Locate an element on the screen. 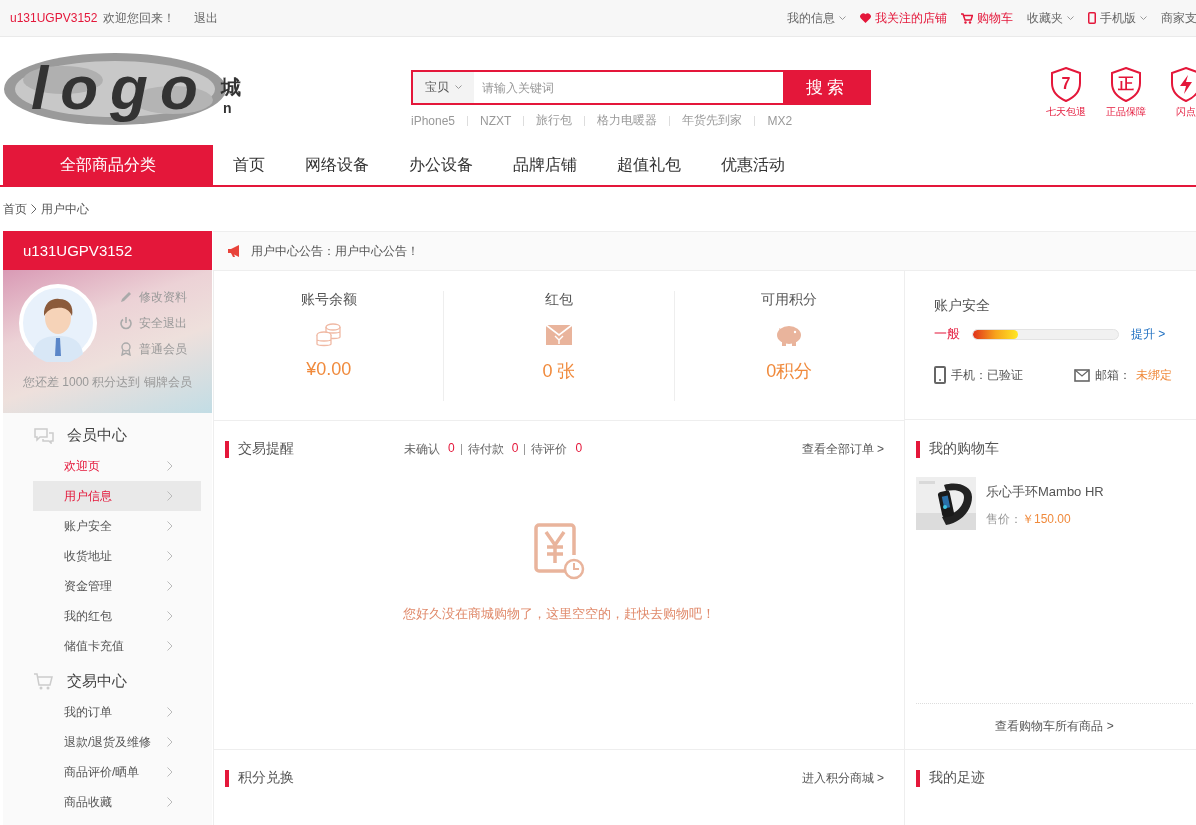 This screenshot has width=1196, height=825. section-title: 我的足迹 is located at coordinates (957, 778).